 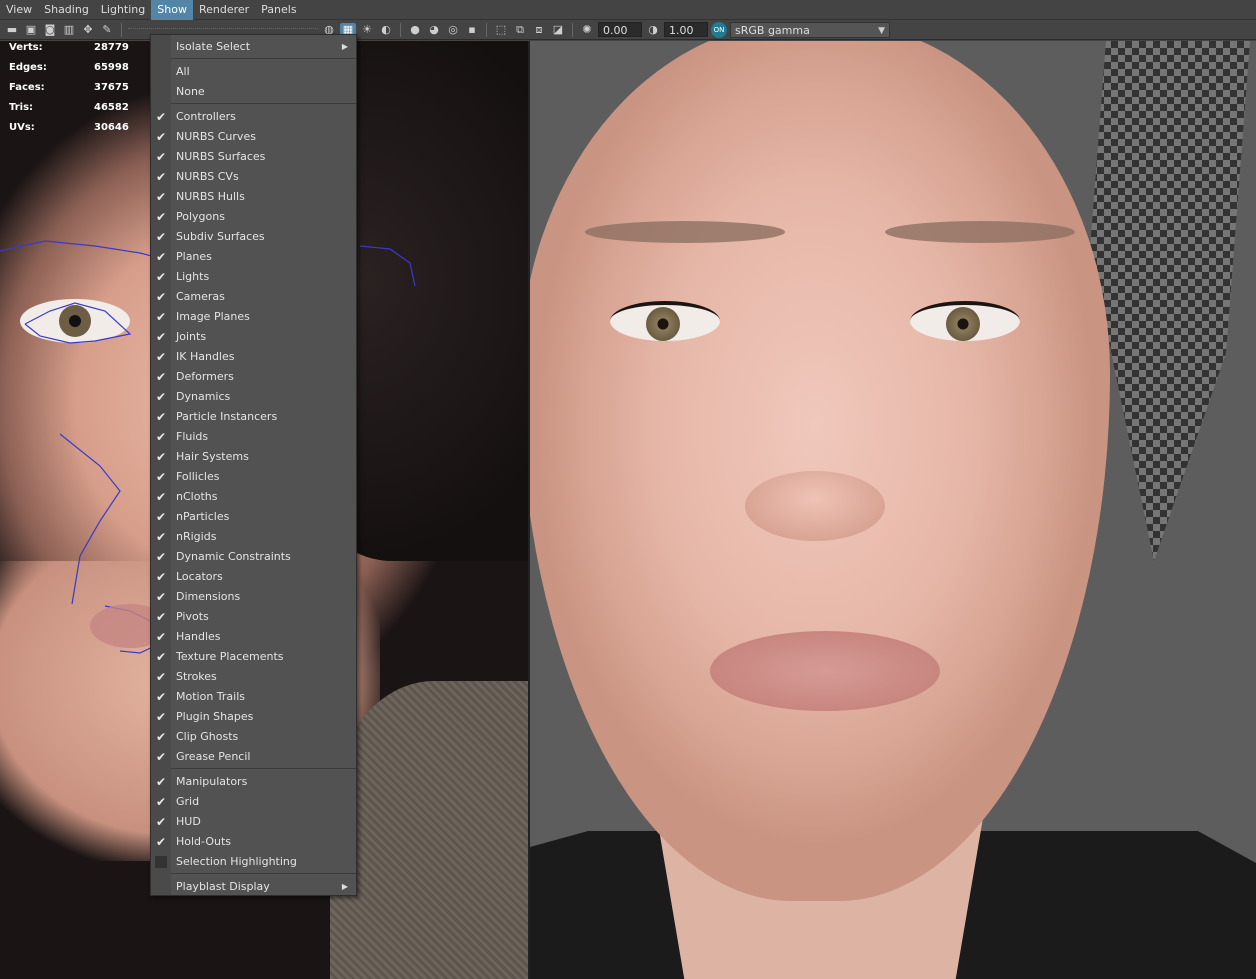 I want to click on menu-item-ik-handles: ✔ IK Handles, so click(x=253, y=357).